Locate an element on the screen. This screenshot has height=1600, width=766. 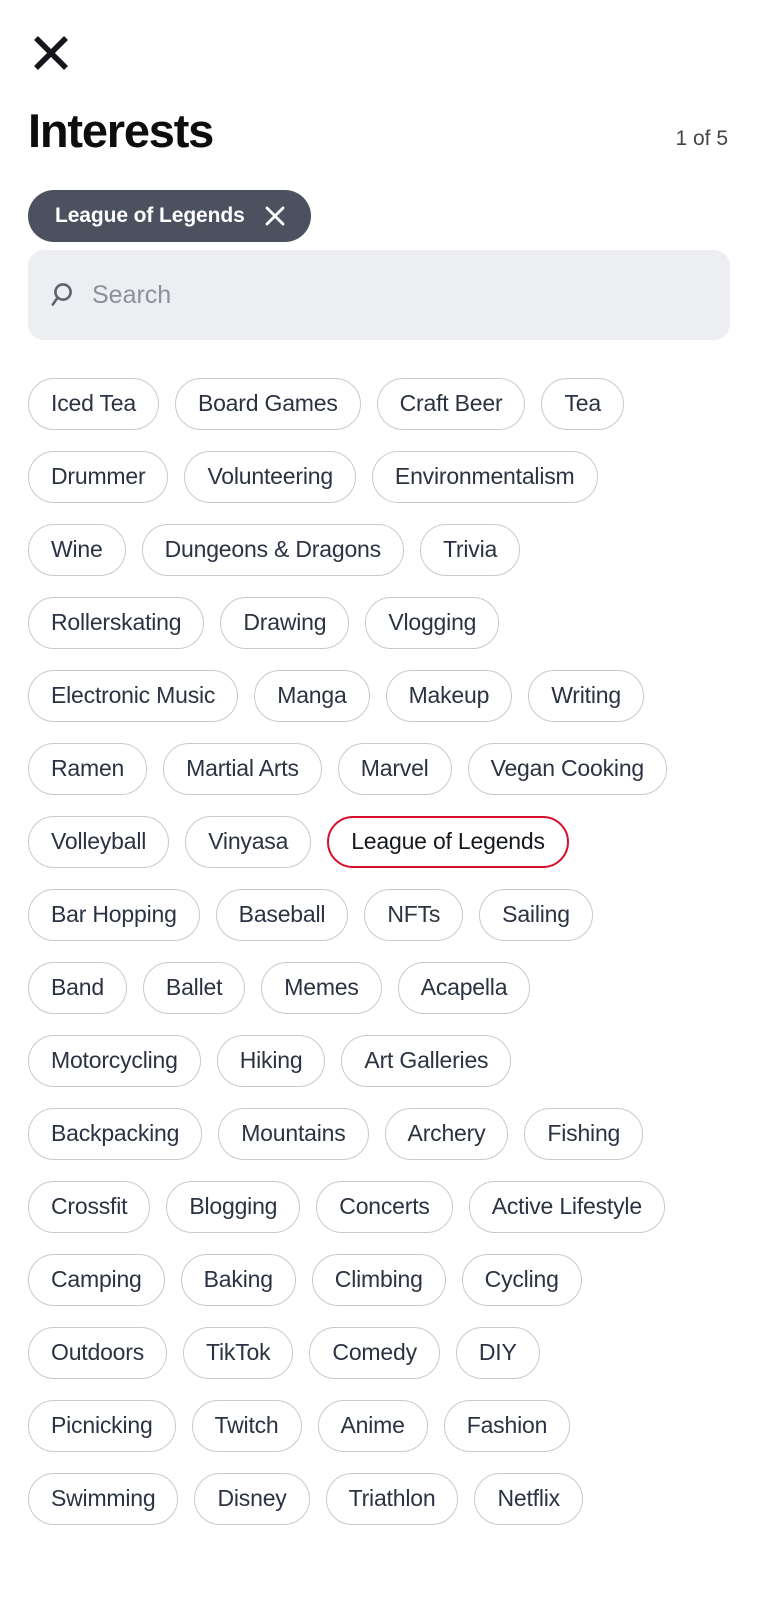
interest-chip: Board Games is located at coordinates (267, 403).